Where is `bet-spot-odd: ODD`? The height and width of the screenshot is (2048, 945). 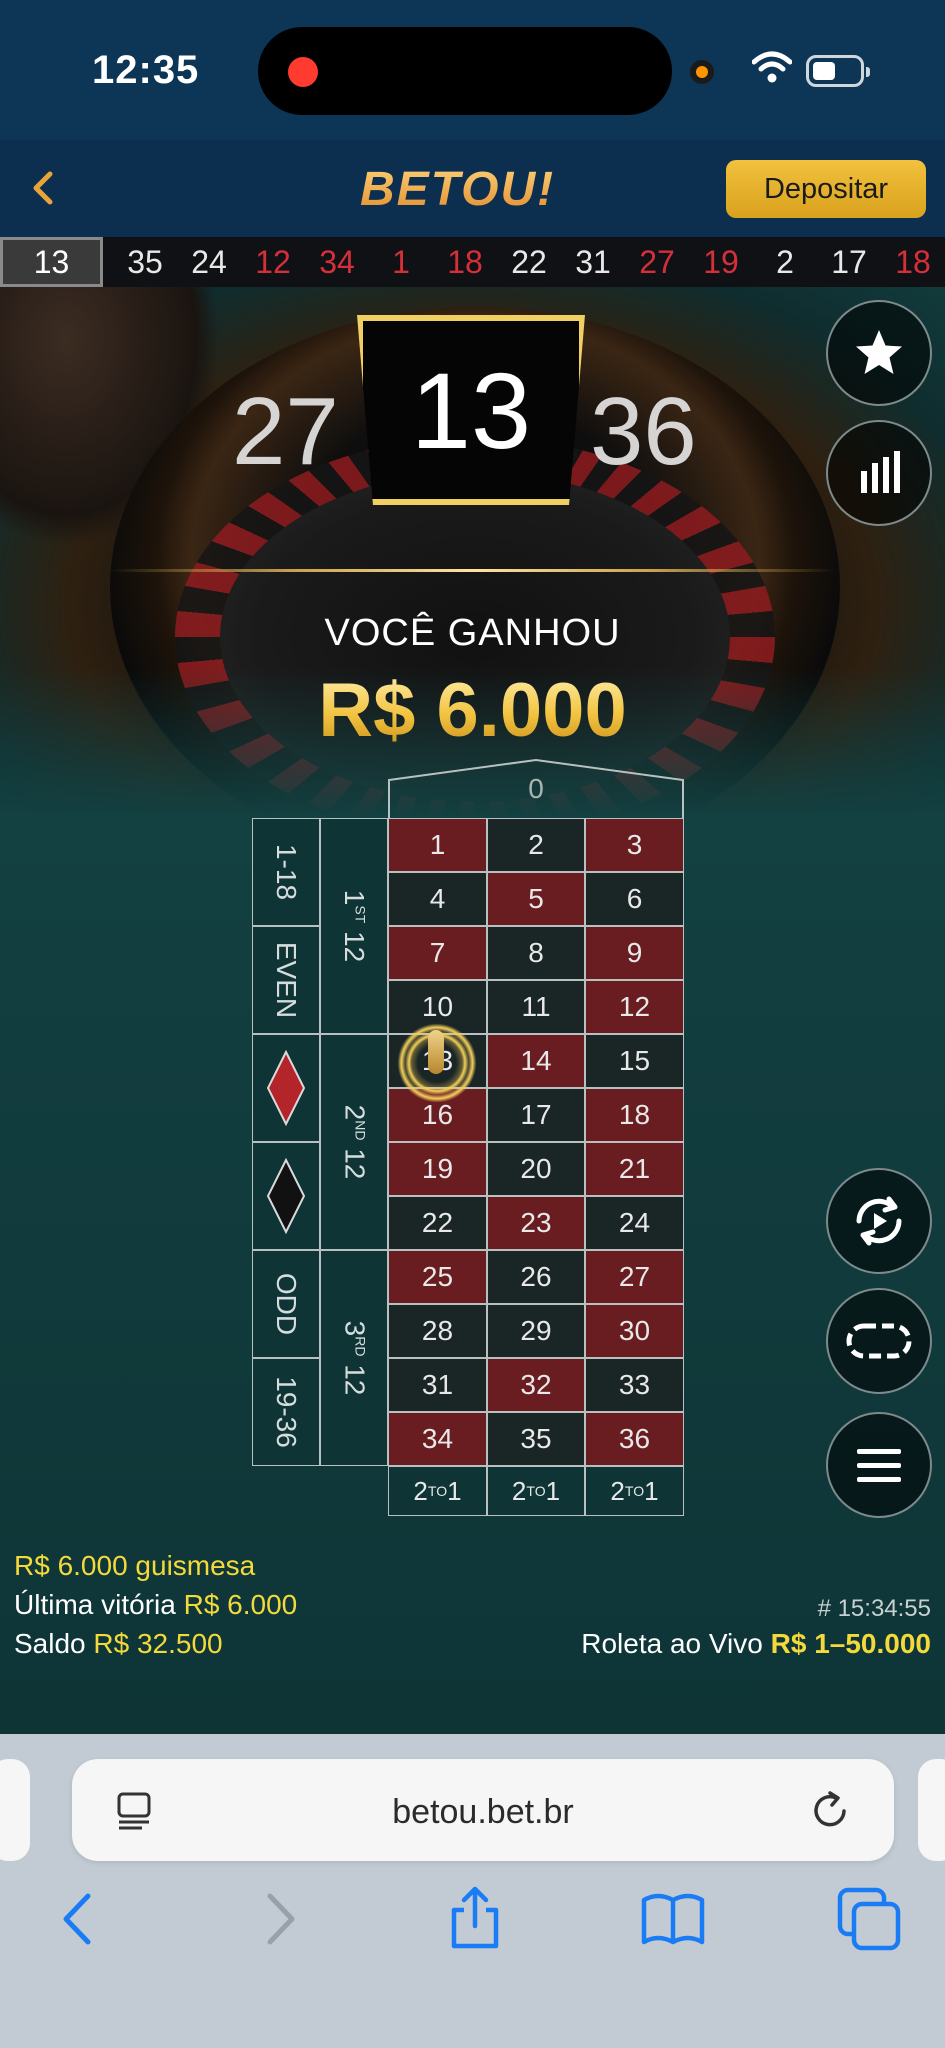
bet-spot-odd: ODD is located at coordinates (286, 1304).